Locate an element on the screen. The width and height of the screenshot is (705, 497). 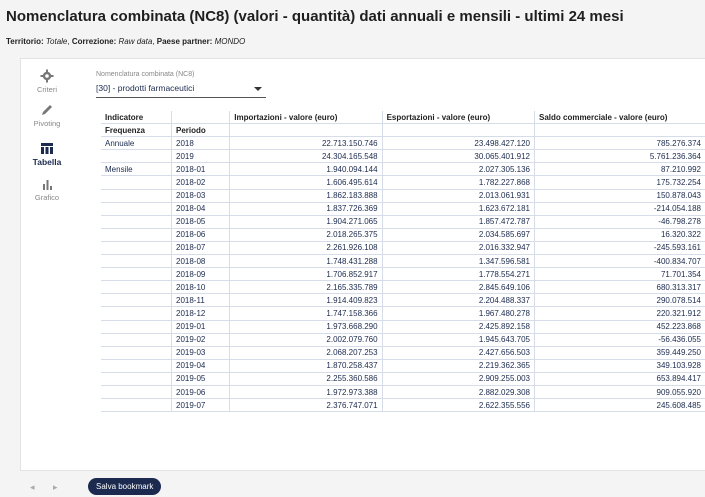
importazioni-cell: 1.706.852.917 is located at coordinates (306, 274).